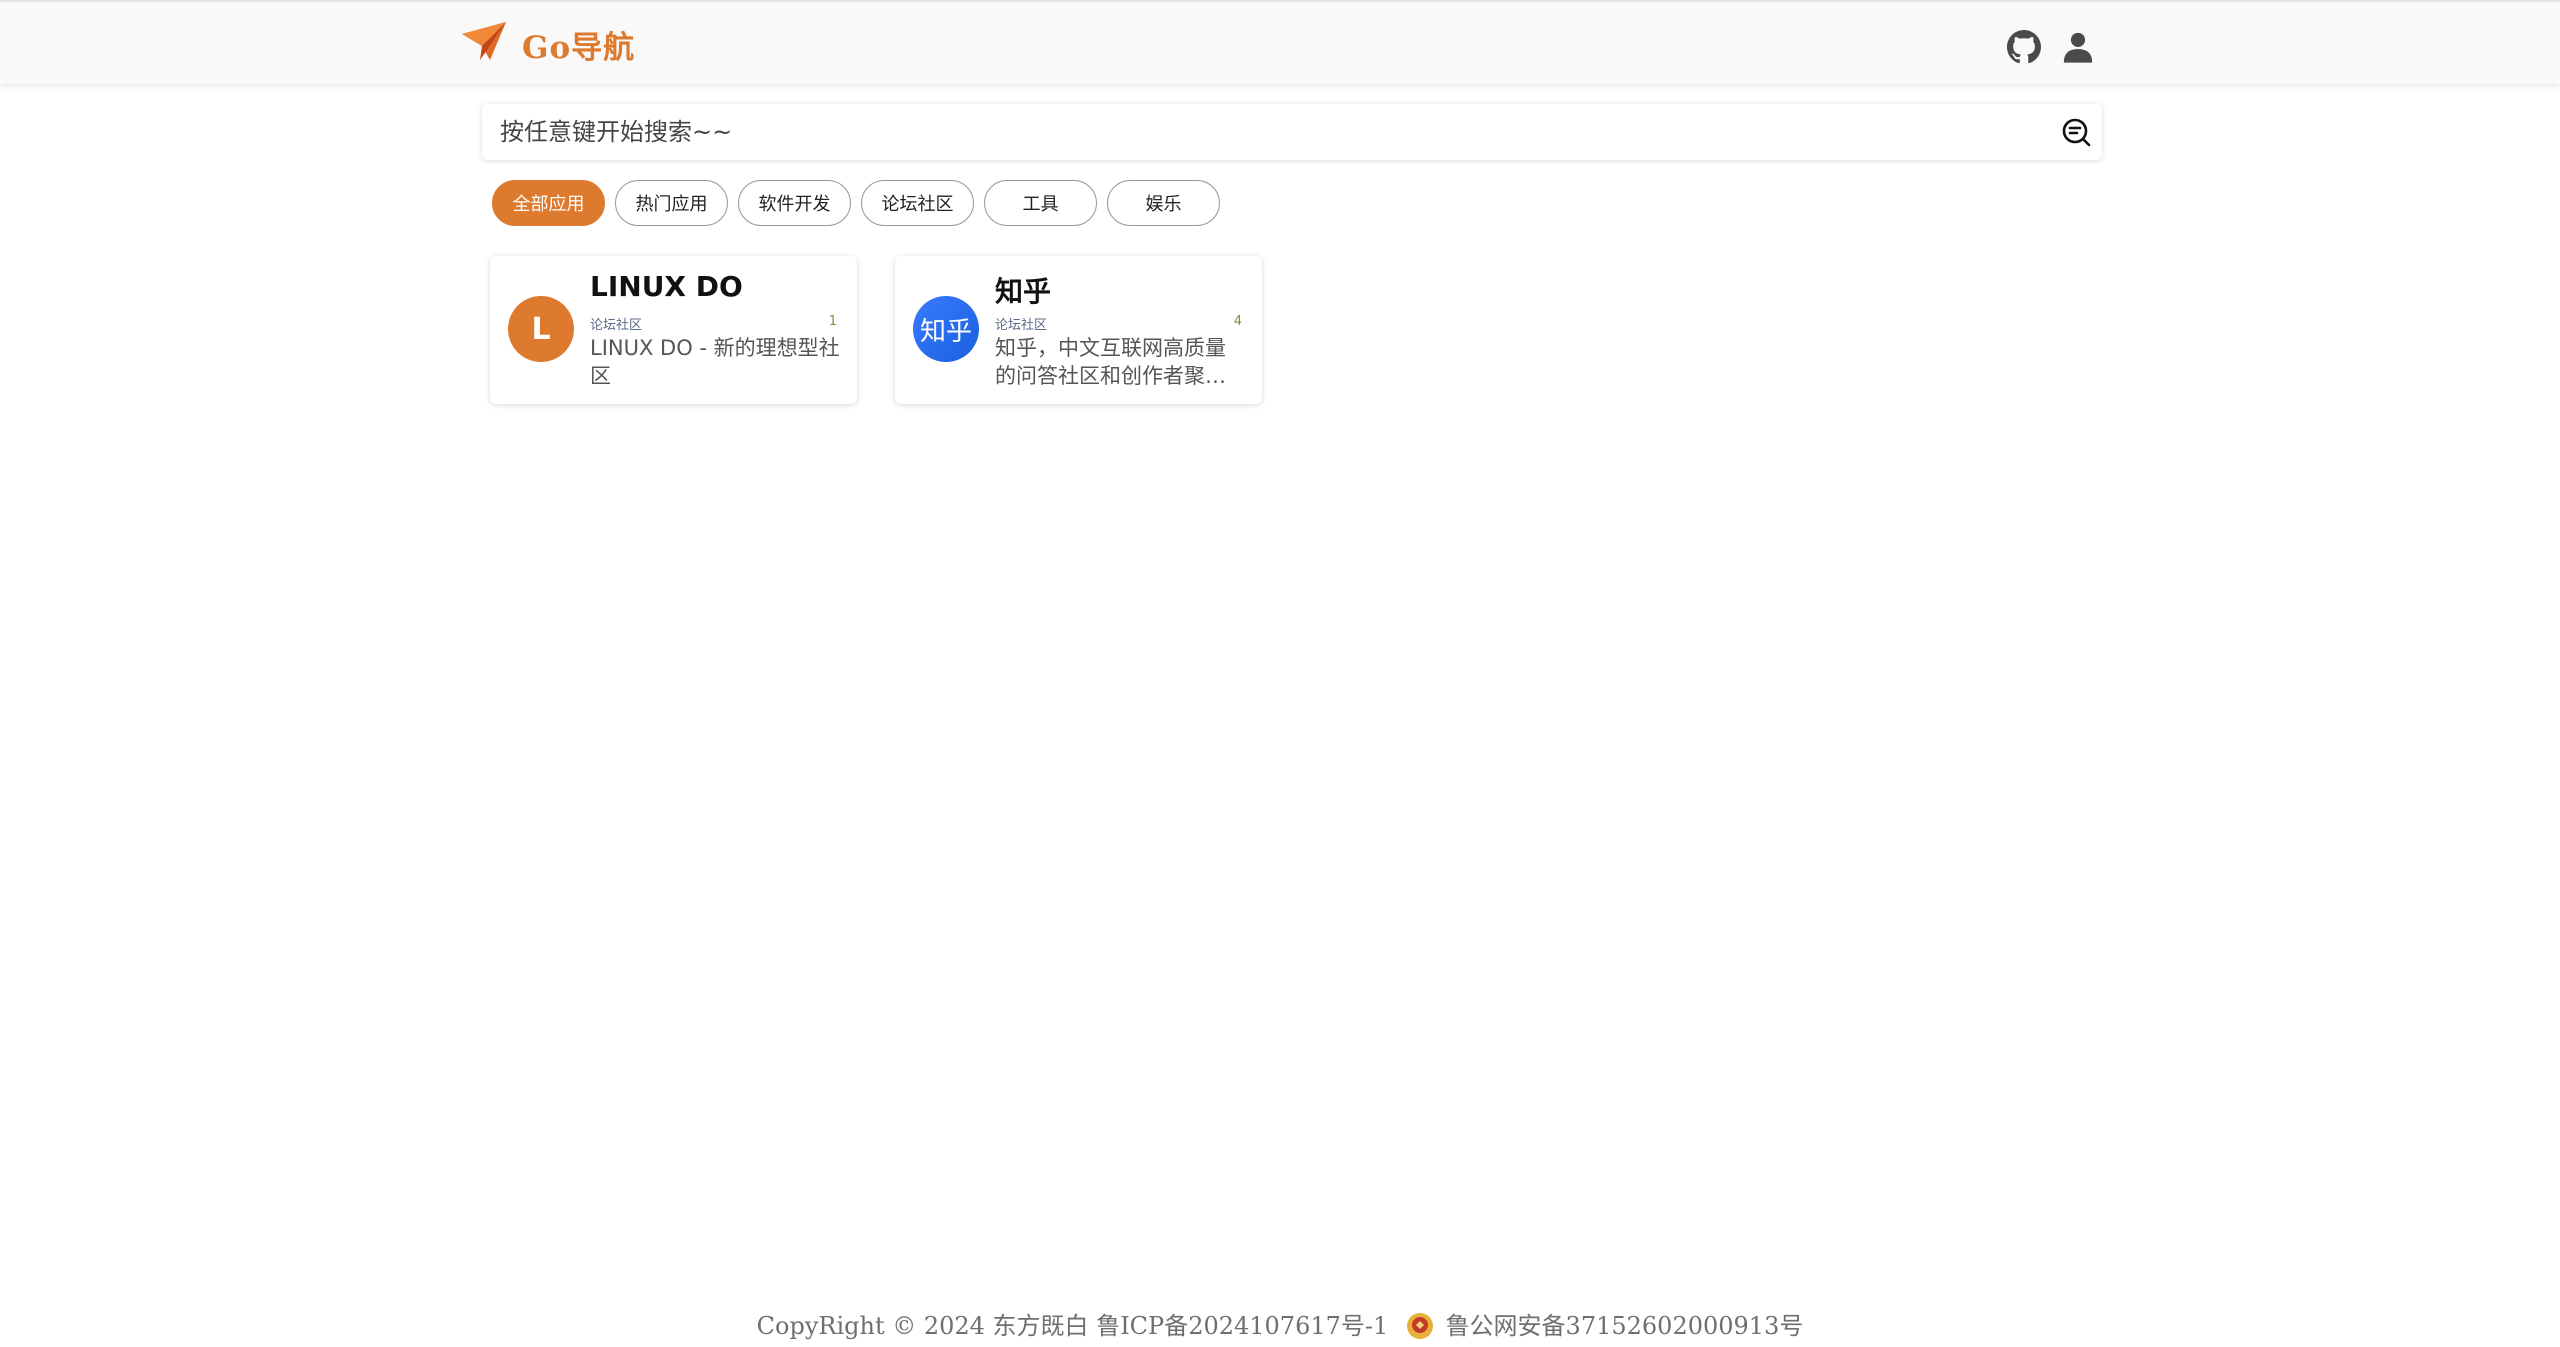  Describe the element at coordinates (671, 203) in the screenshot. I see `category-hot: 热门应用` at that location.